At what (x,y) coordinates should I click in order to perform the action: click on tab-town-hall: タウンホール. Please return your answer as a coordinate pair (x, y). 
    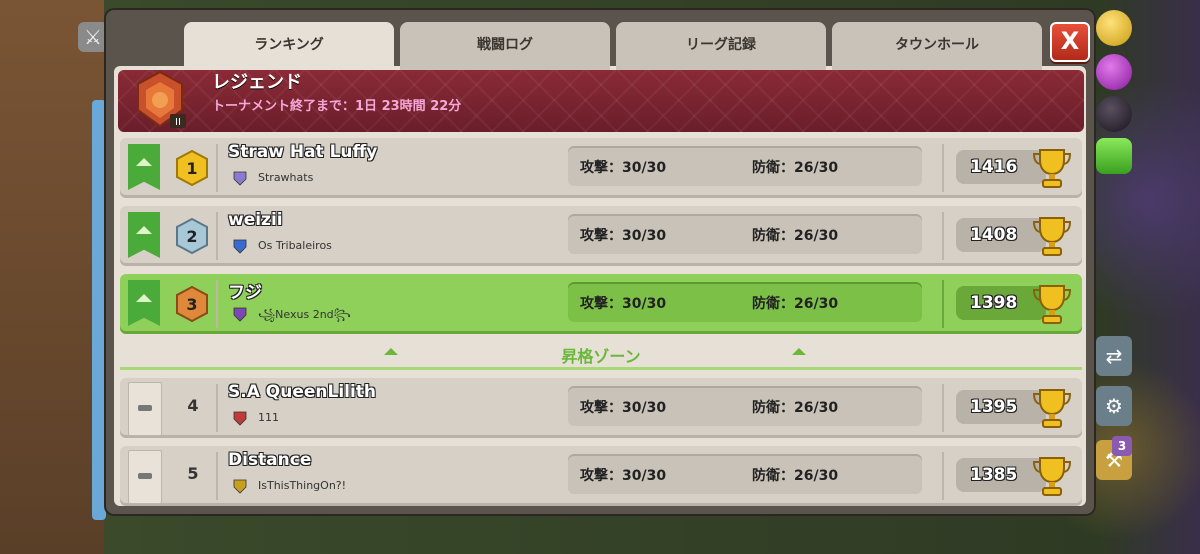
    Looking at the image, I should click on (937, 49).